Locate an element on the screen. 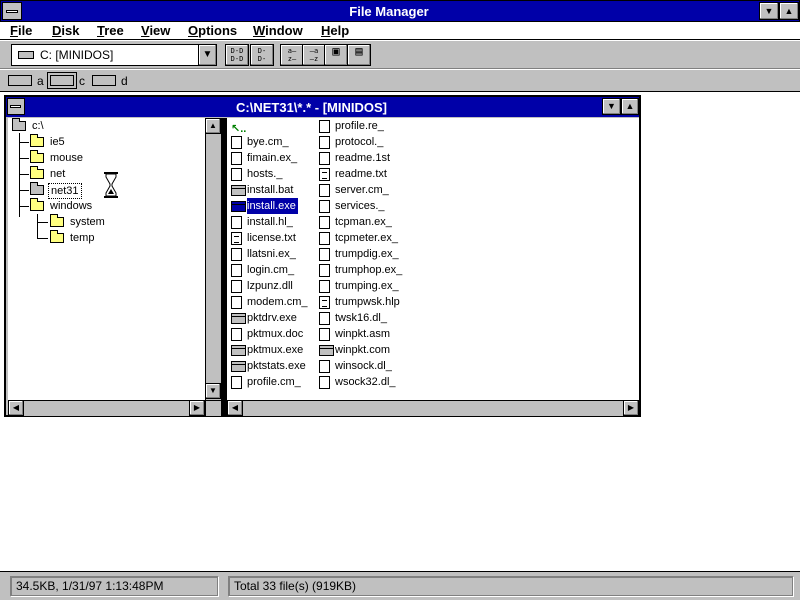 The height and width of the screenshot is (600, 800). file-item: readme.txt is located at coordinates (357, 174).